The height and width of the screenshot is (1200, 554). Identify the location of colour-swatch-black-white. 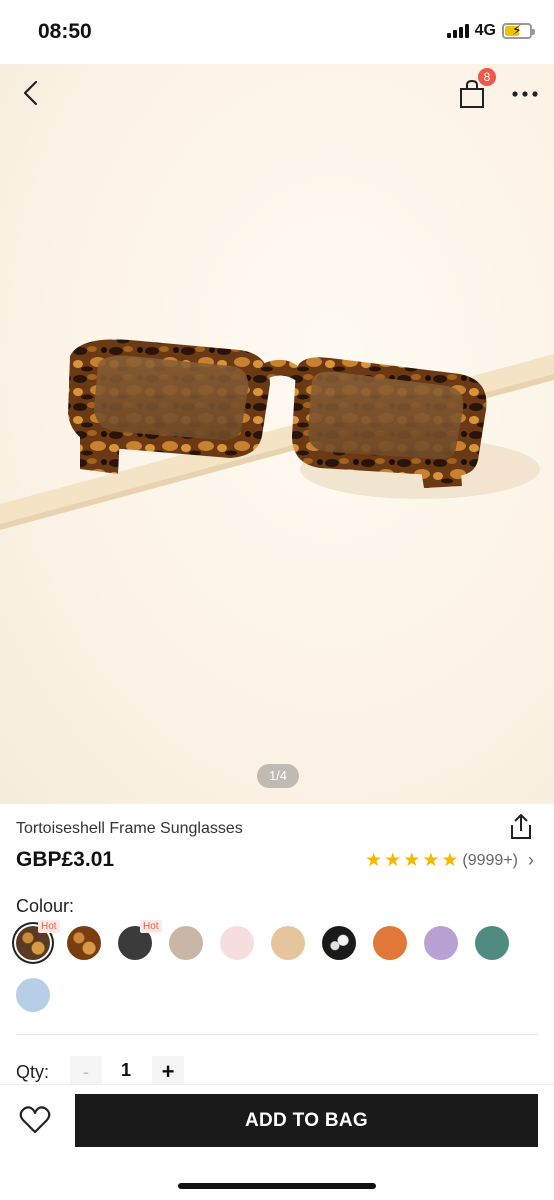
(339, 943).